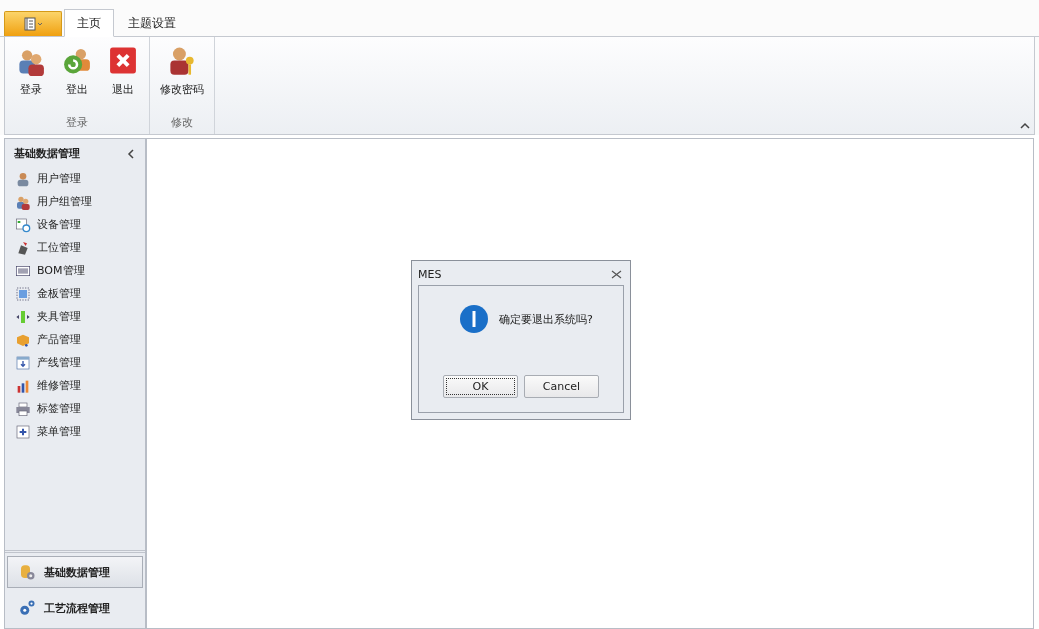  Describe the element at coordinates (75, 178) in the screenshot. I see `sidebar-item: 用户管理` at that location.